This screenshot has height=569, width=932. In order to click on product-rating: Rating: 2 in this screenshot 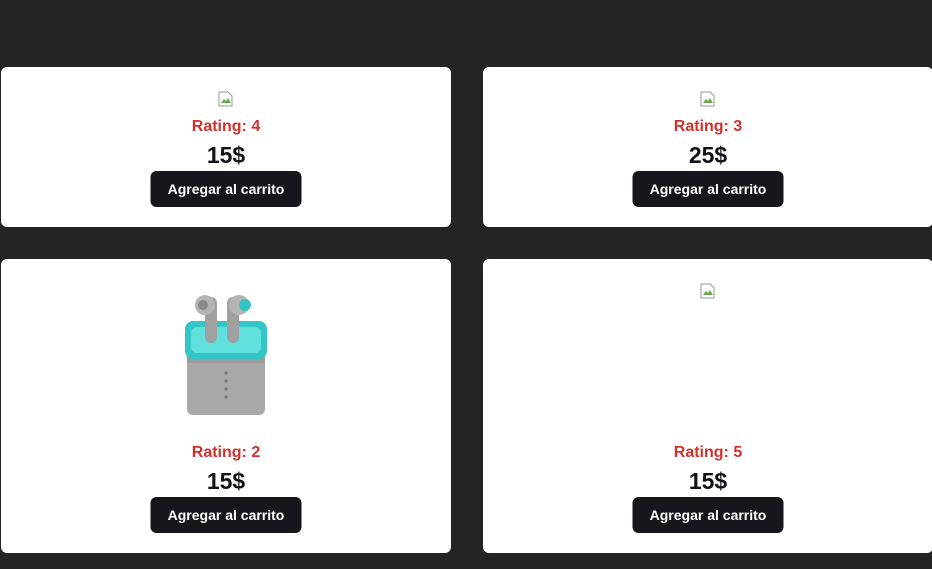, I will do `click(226, 452)`.